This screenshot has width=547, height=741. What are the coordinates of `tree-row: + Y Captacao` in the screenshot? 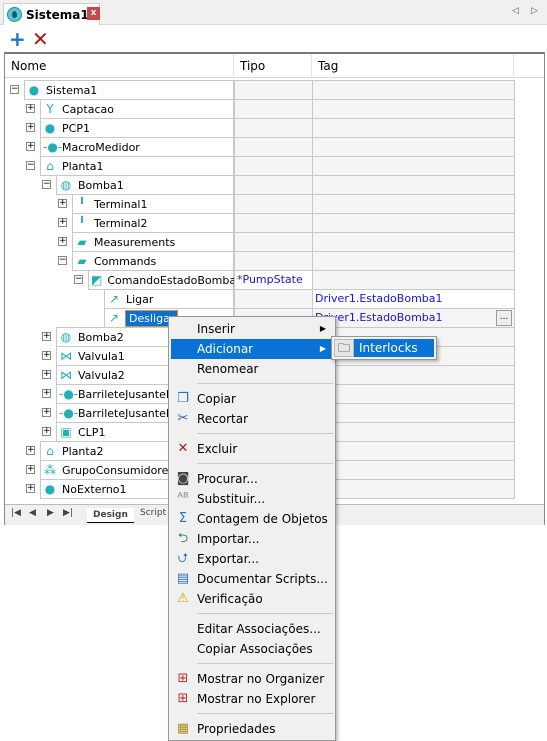 It's located at (274, 109).